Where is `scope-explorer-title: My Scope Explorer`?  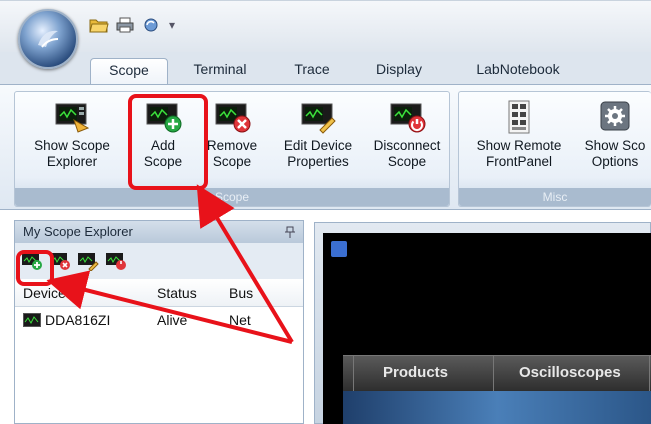
scope-explorer-title: My Scope Explorer is located at coordinates (159, 232).